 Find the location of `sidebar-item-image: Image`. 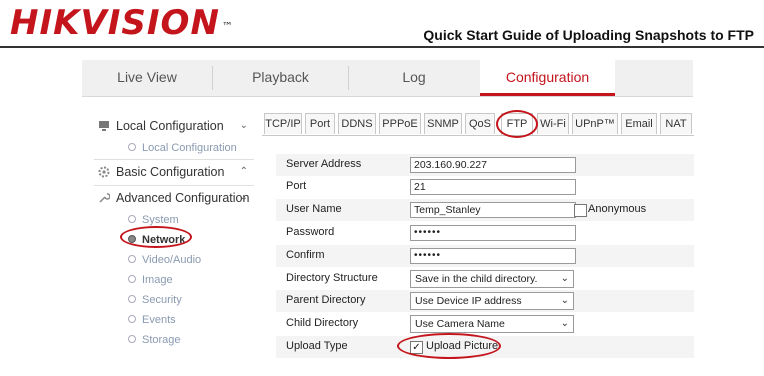

sidebar-item-image: Image is located at coordinates (150, 280).